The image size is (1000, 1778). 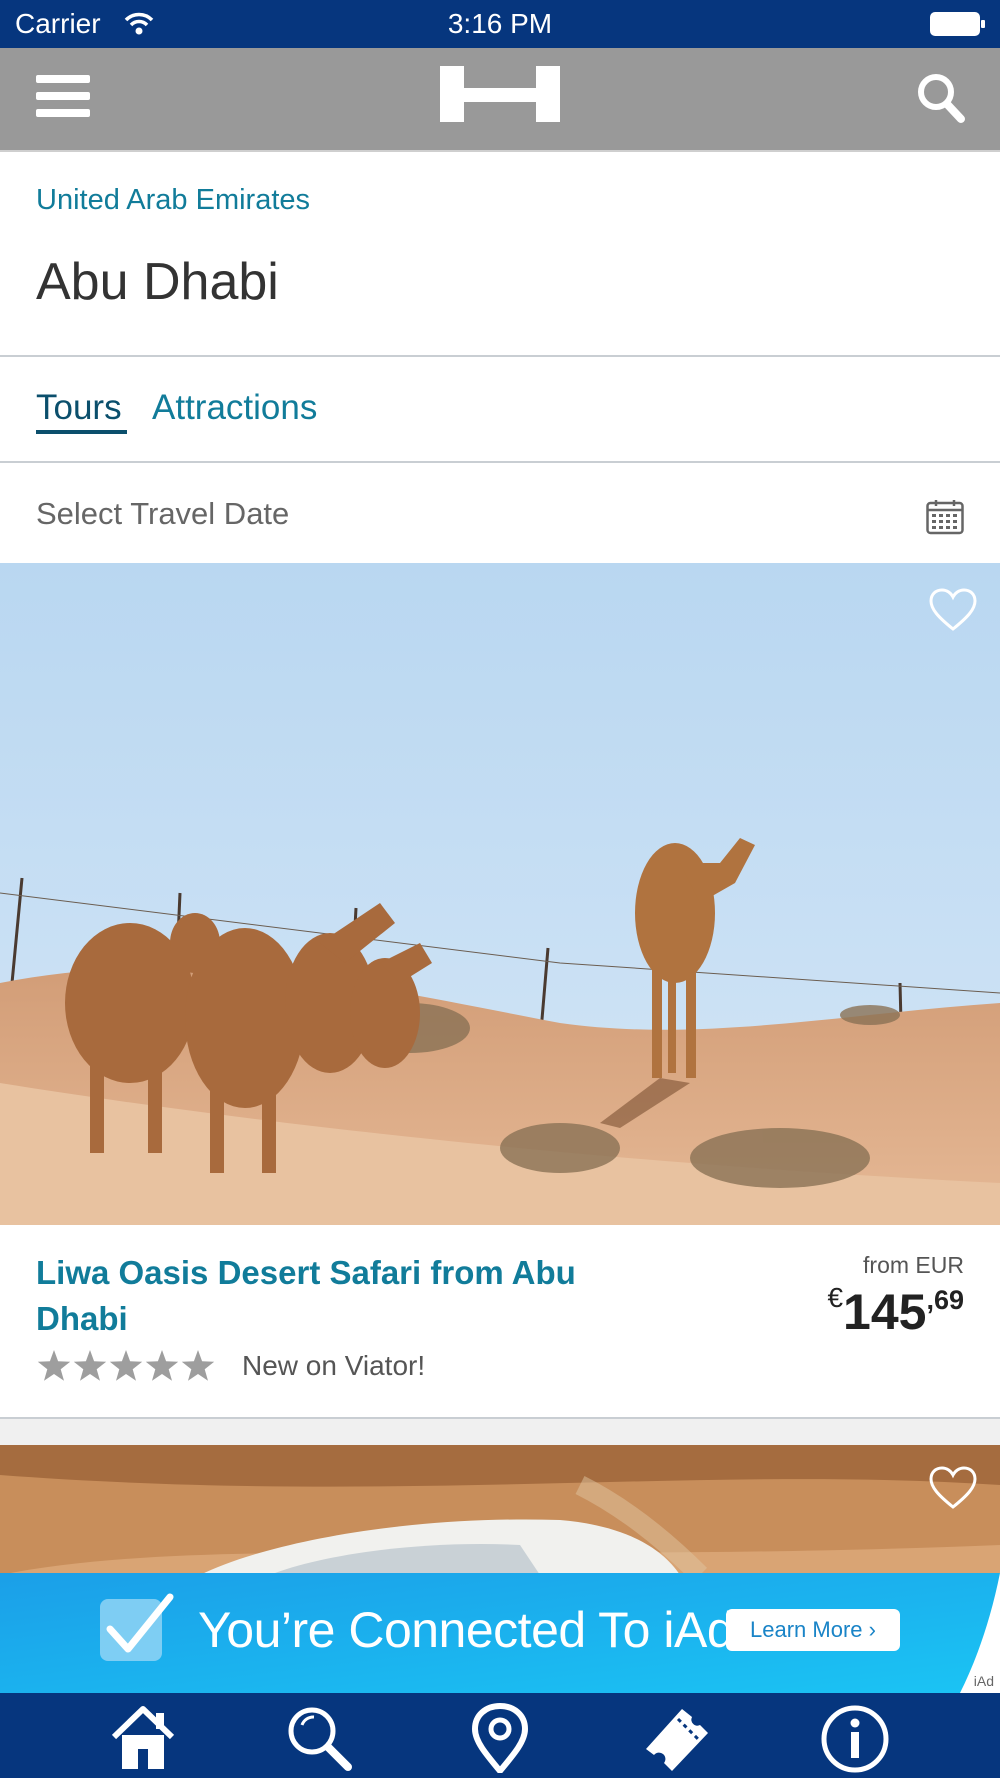 I want to click on rating-stars, so click(x=126, y=1365).